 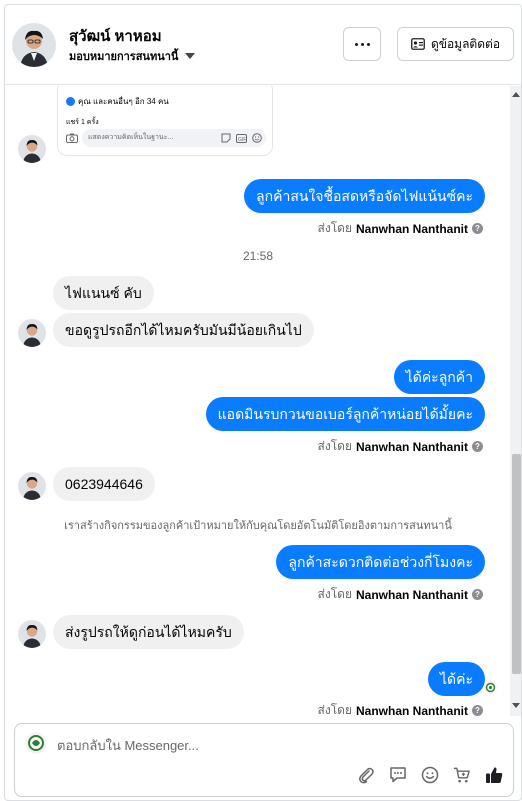 I want to click on reply-input, so click(x=267, y=745).